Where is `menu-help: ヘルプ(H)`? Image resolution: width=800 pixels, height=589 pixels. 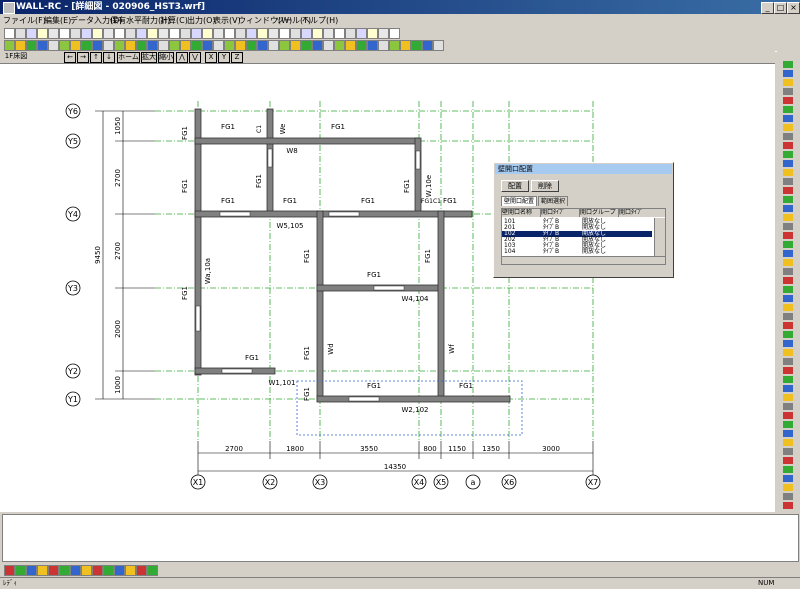
menu-help: ヘルプ(H) is located at coordinates (320, 20).